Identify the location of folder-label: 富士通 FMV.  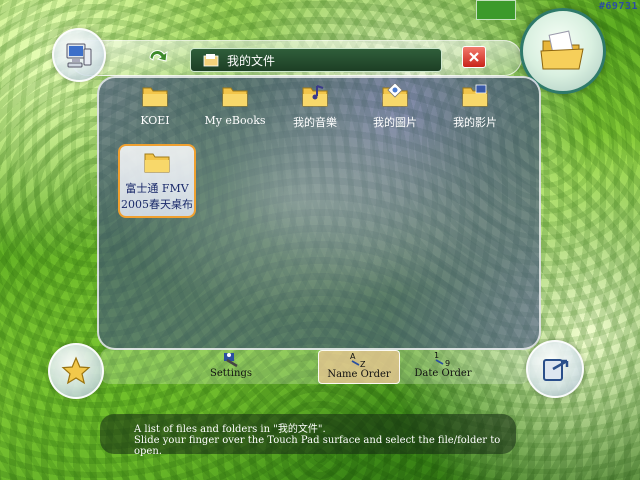
(157, 188).